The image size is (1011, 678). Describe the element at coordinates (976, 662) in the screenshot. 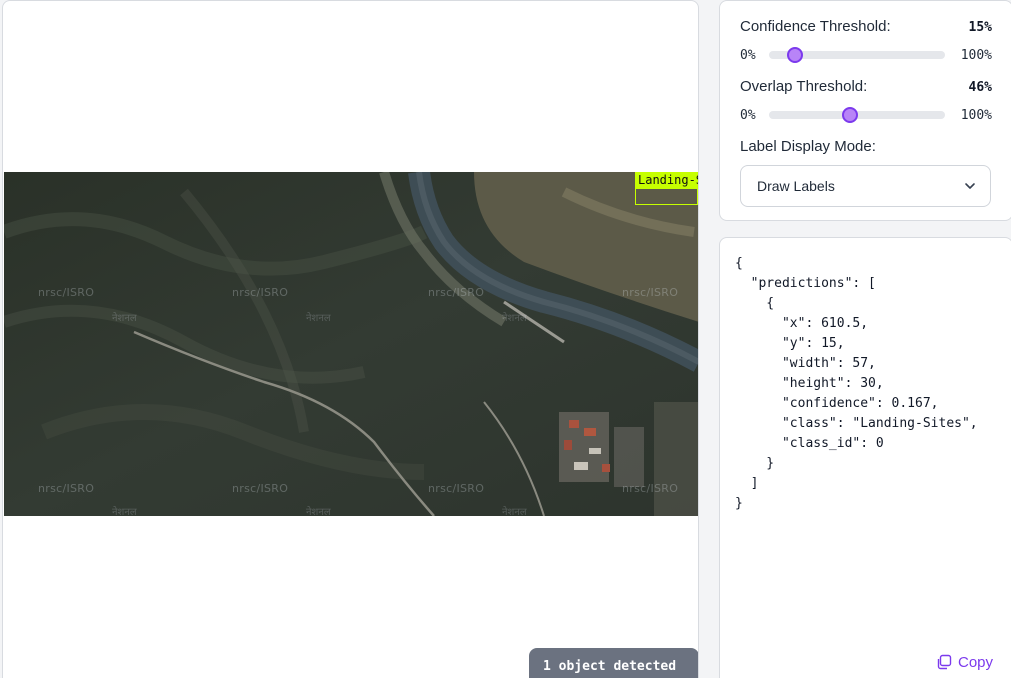

I see `copy-button-label: Copy` at that location.